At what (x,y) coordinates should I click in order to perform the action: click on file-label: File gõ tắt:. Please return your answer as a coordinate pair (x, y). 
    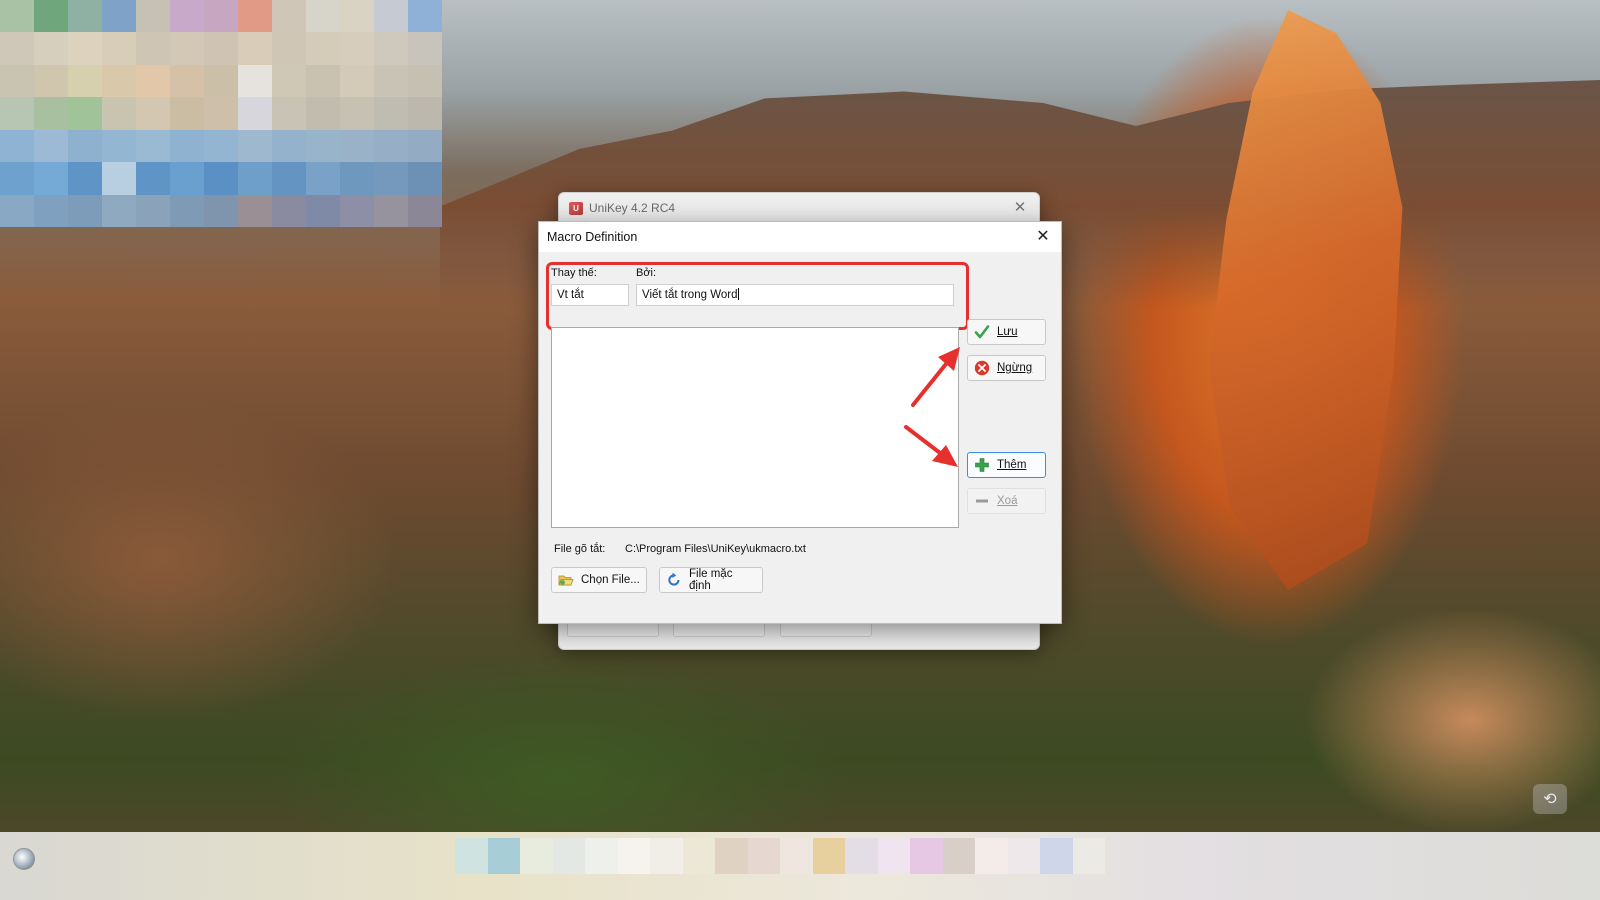
    Looking at the image, I should click on (580, 549).